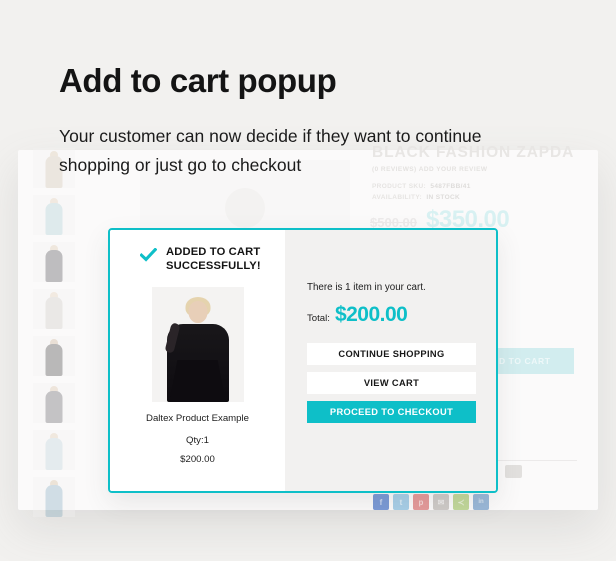 The width and height of the screenshot is (616, 561). I want to click on linkedin-icon: in, so click(481, 502).